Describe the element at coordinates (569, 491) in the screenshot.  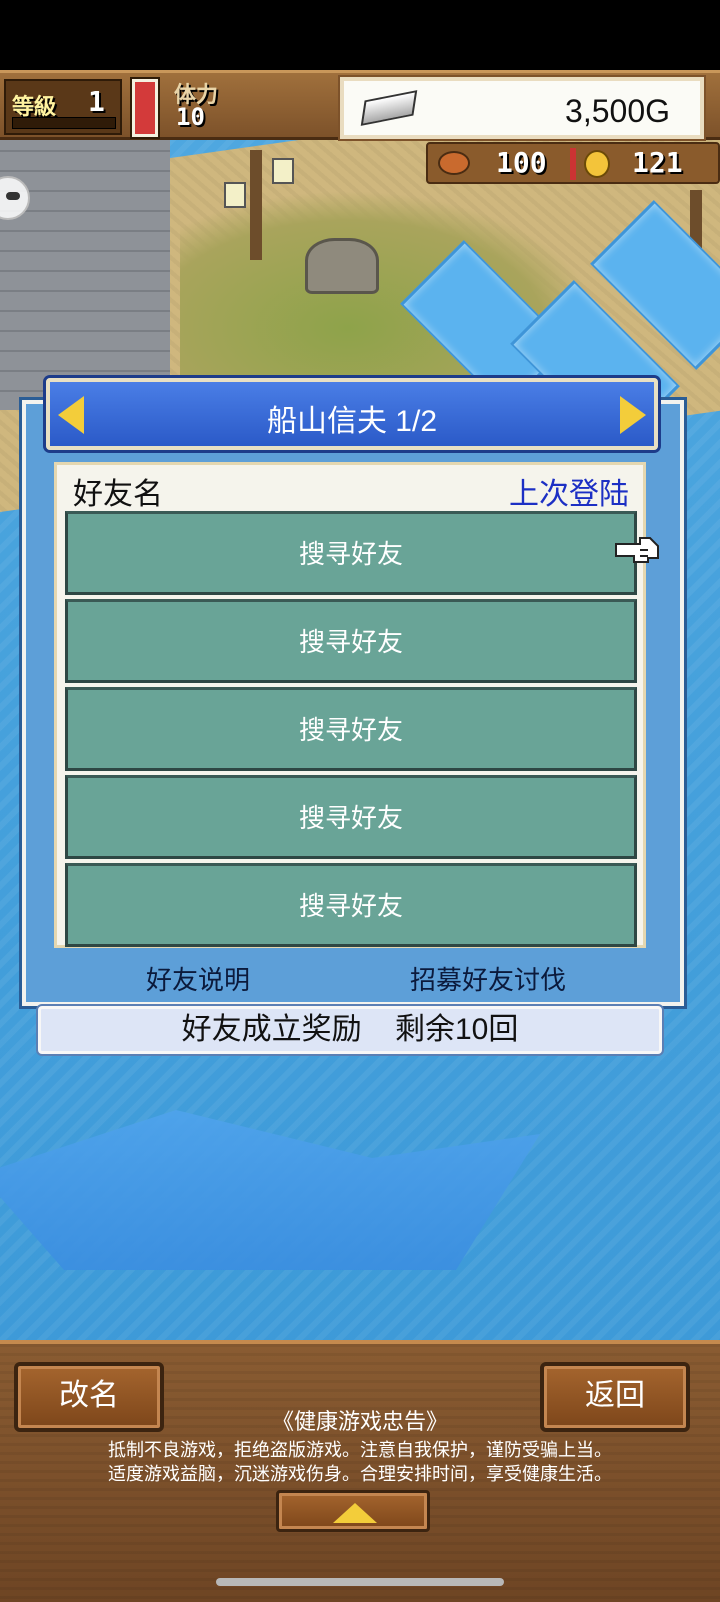
I see `column-last-login: 上次登陆` at that location.